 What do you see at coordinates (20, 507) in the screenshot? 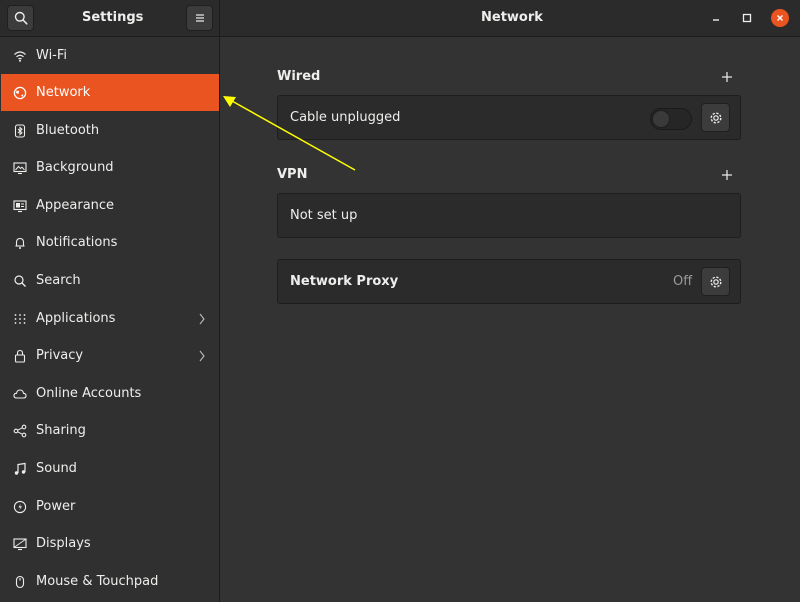
I see `power-icon` at bounding box center [20, 507].